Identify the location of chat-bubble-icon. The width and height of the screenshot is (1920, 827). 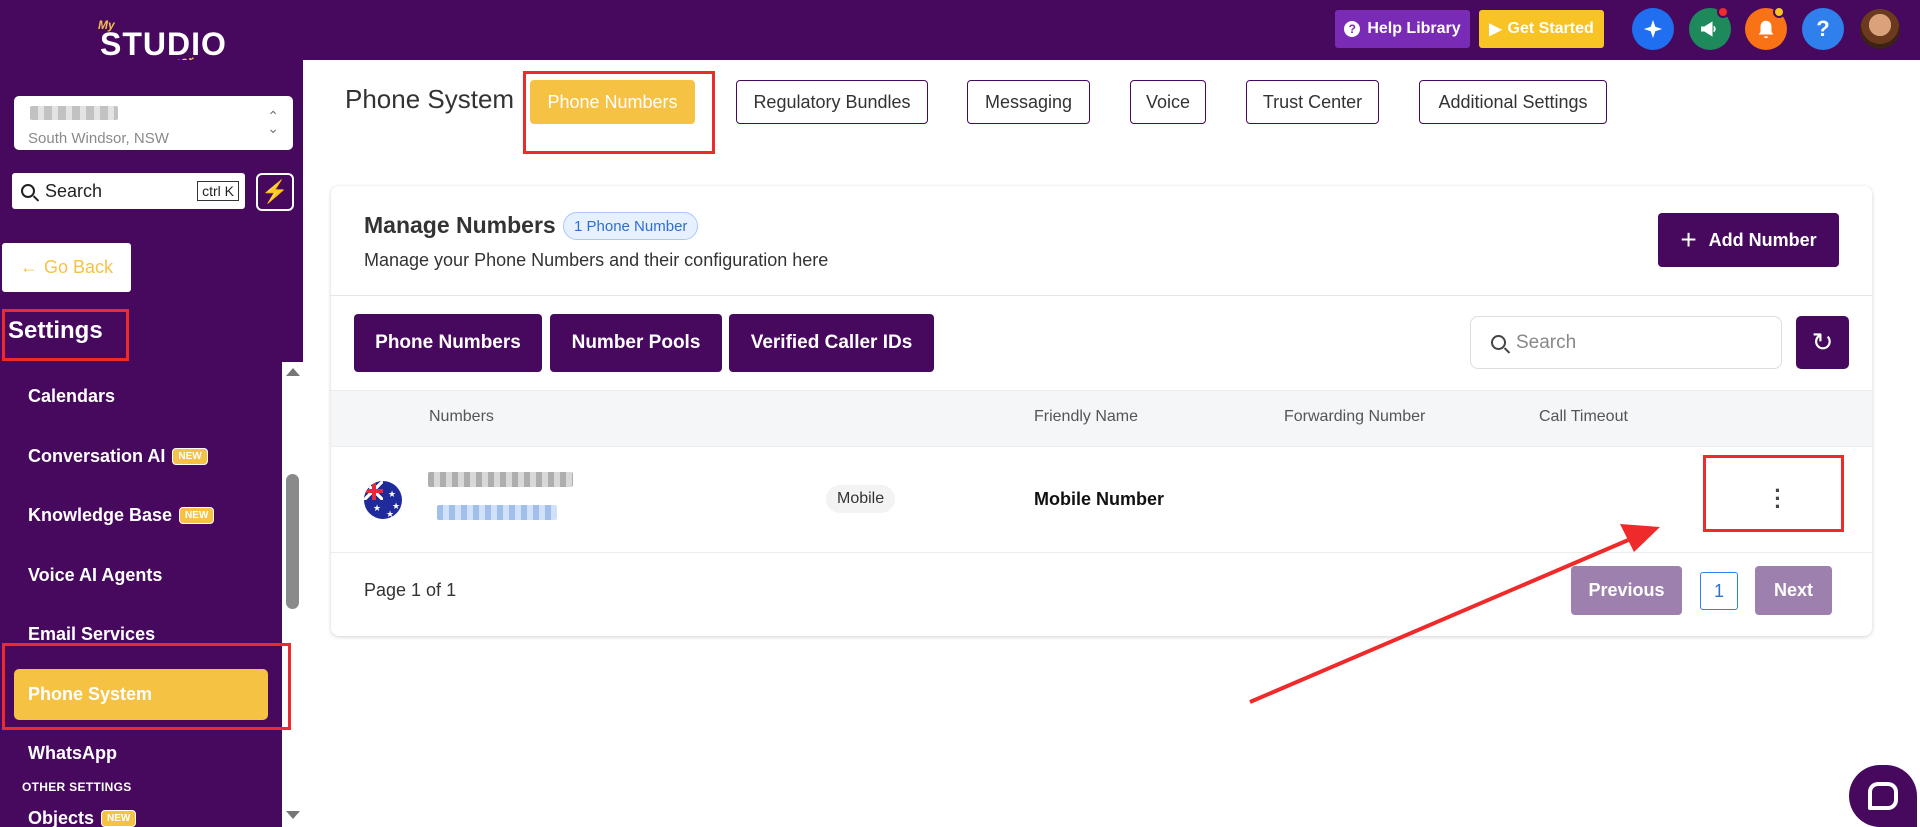
(1883, 796).